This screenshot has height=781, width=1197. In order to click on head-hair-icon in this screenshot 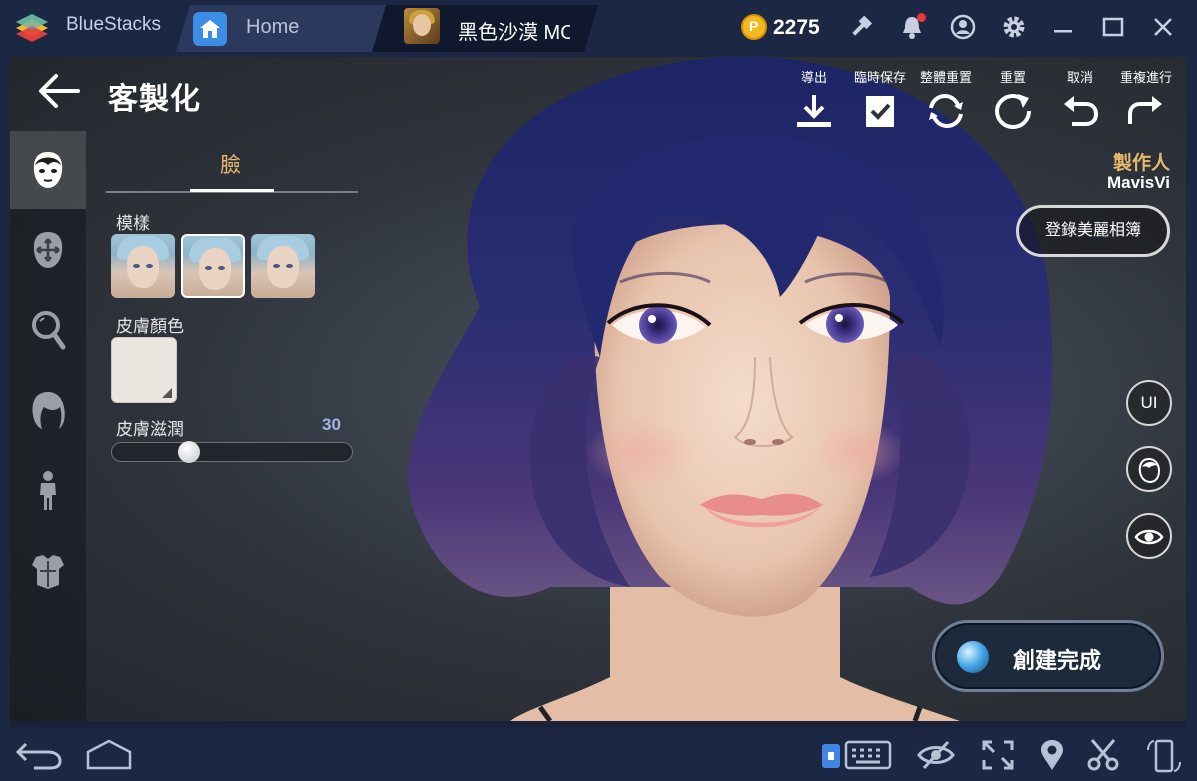, I will do `click(1149, 470)`.